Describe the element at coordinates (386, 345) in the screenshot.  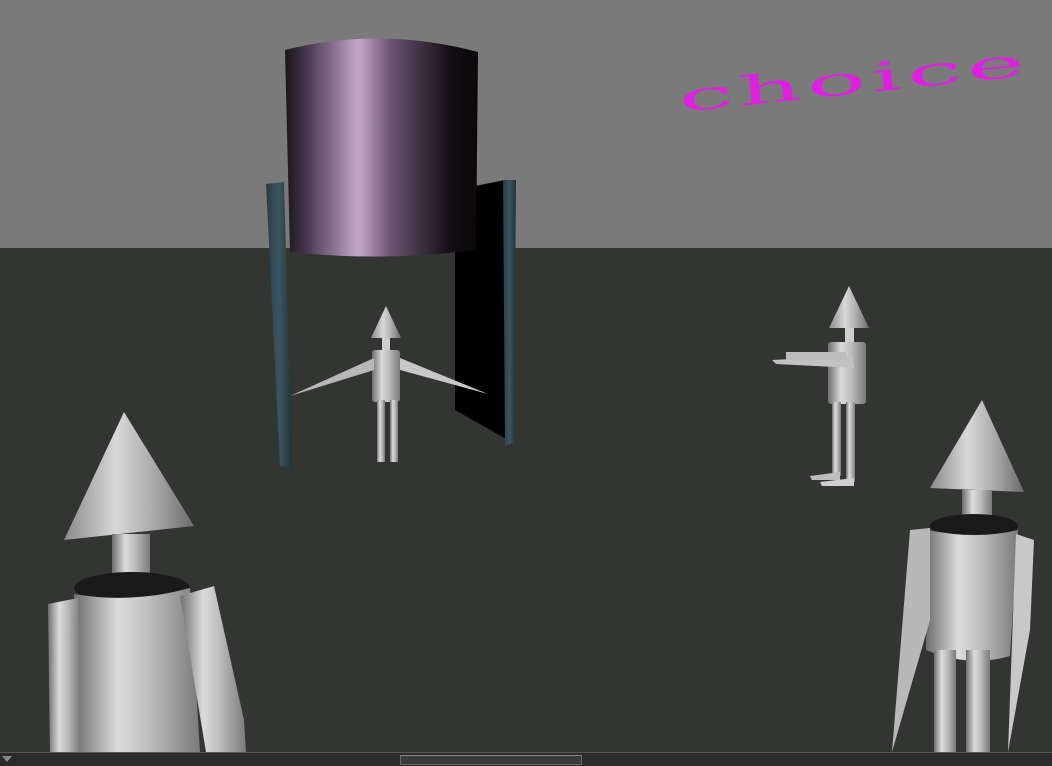
I see `robot-center-neck` at that location.